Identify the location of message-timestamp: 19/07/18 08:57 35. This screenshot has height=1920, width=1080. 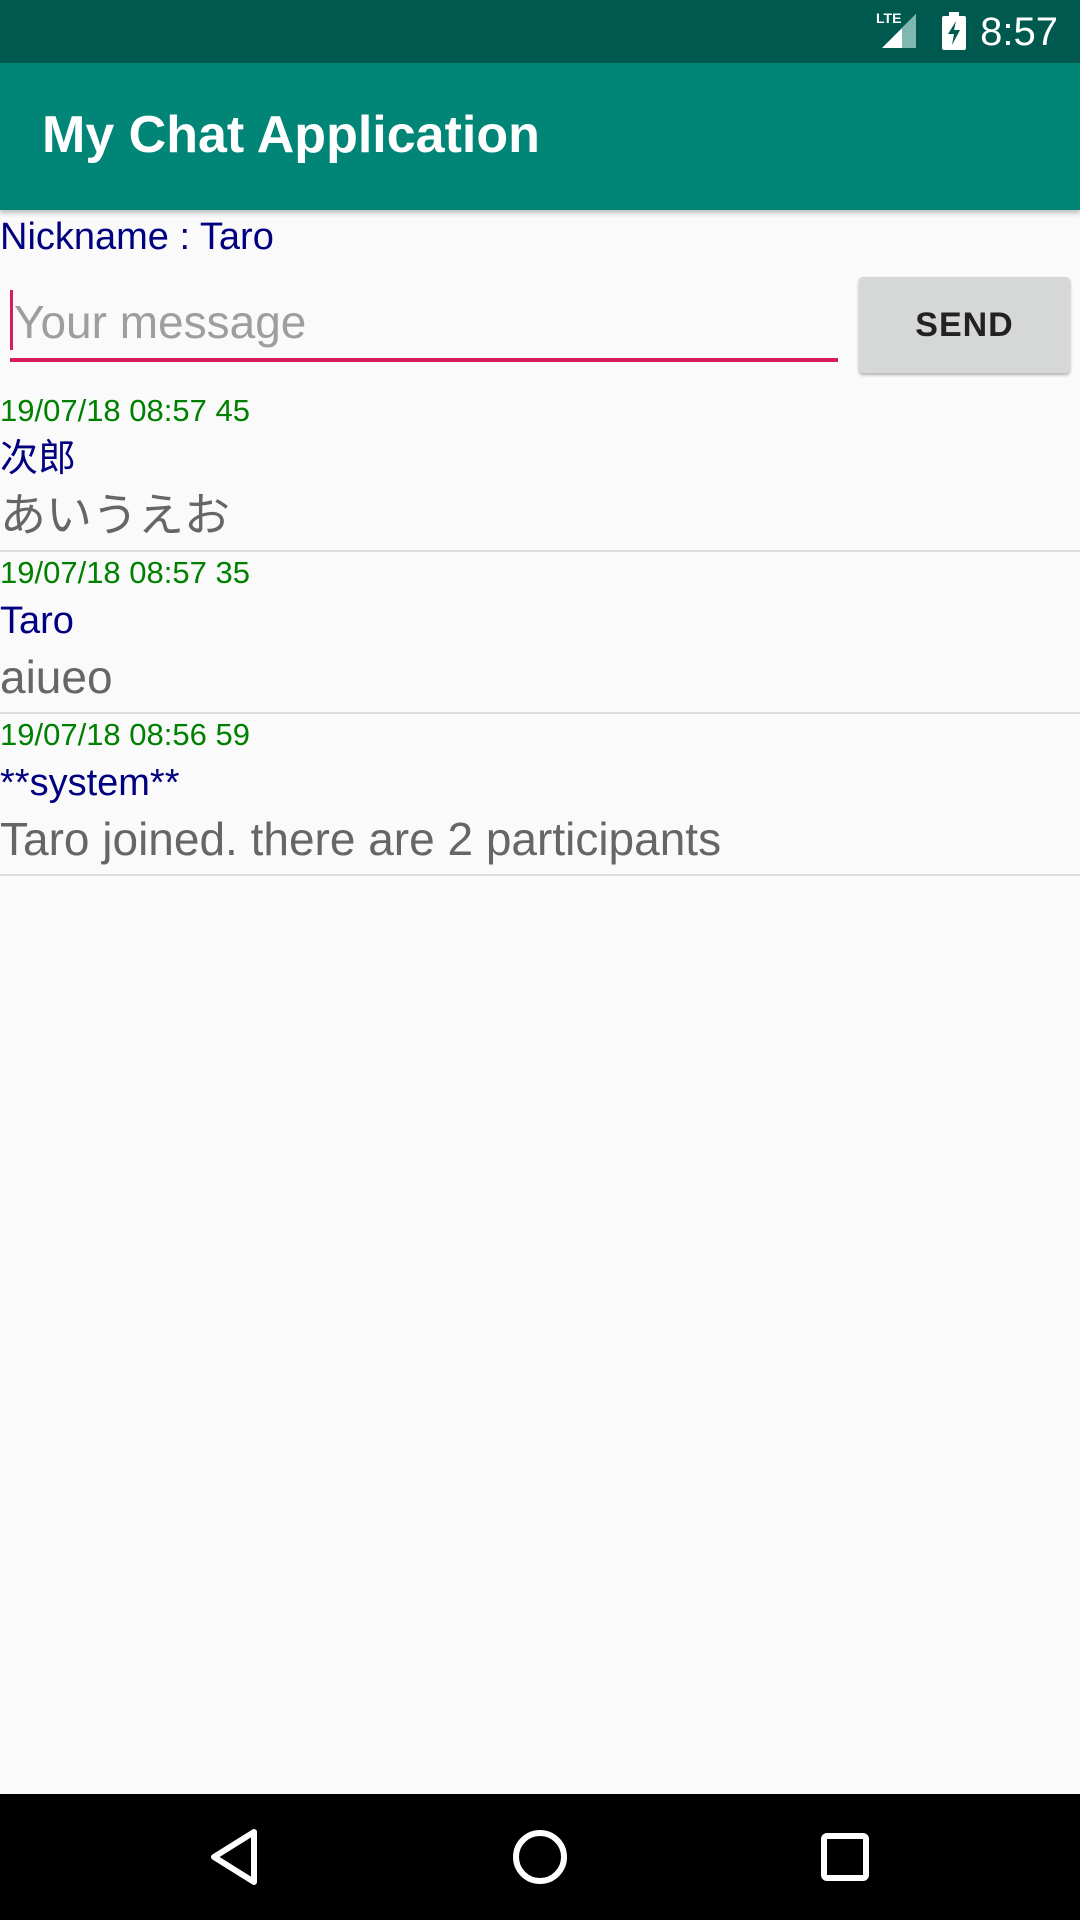
(125, 572).